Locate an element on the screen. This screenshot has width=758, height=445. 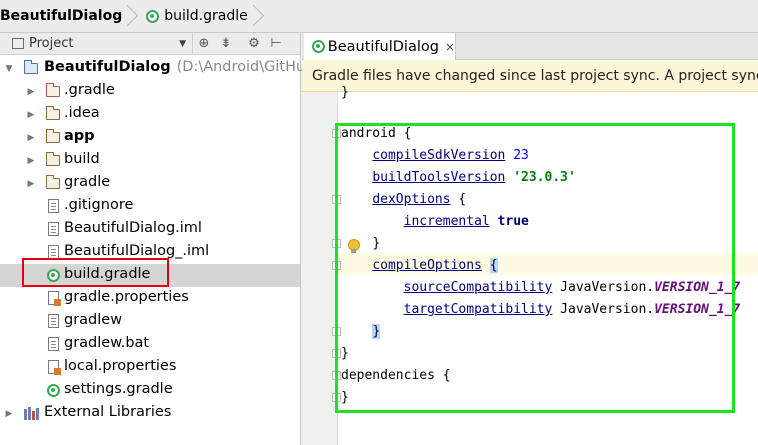
chevron-down-icon: ▼ is located at coordinates (182, 43).